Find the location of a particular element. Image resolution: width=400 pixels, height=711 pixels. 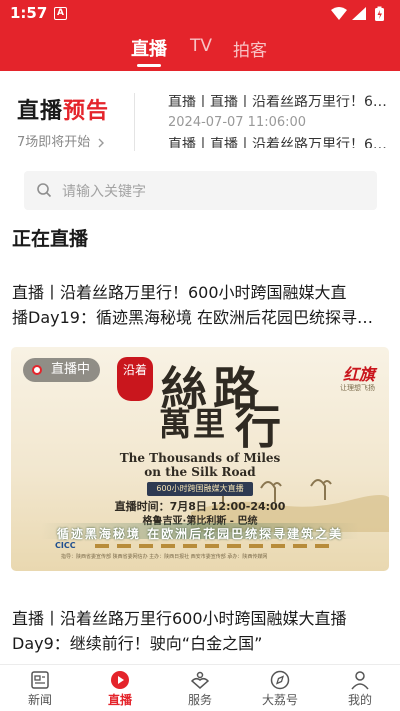

live-badge-label: 直播中 is located at coordinates (71, 369).